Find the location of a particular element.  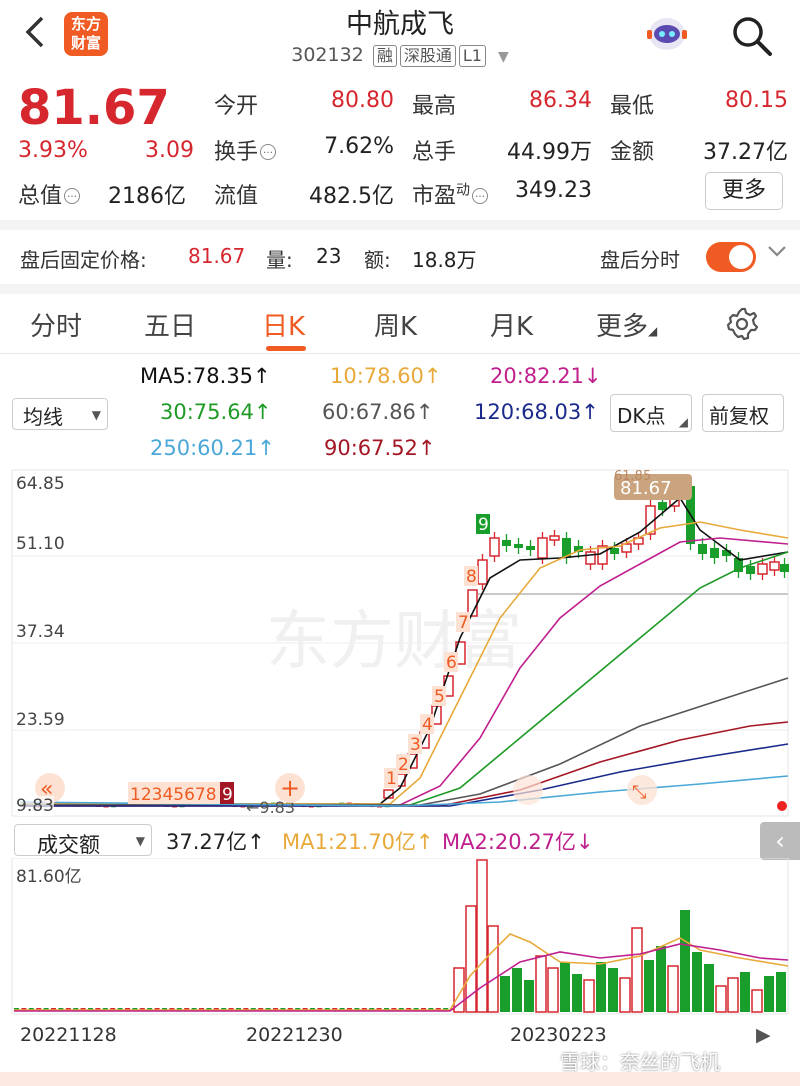

ma-selector: 均线 ▼ is located at coordinates (60, 414).